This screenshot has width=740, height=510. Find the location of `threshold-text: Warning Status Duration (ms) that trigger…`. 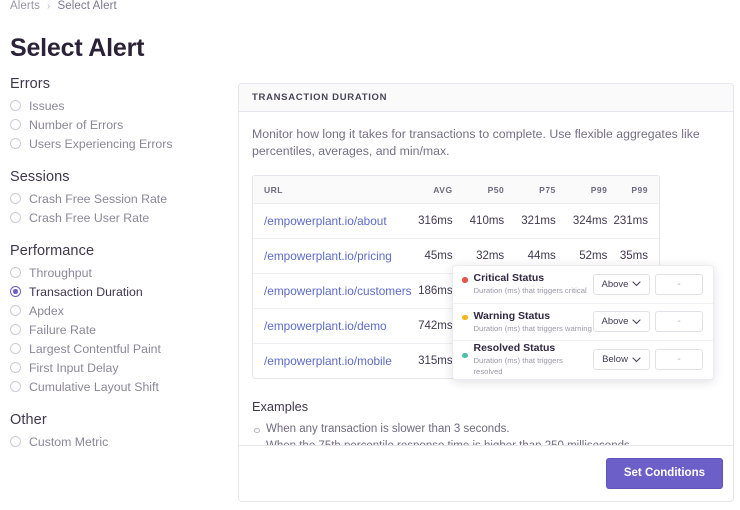

threshold-text: Warning Status Duration (ms) that trigger… is located at coordinates (534, 322).